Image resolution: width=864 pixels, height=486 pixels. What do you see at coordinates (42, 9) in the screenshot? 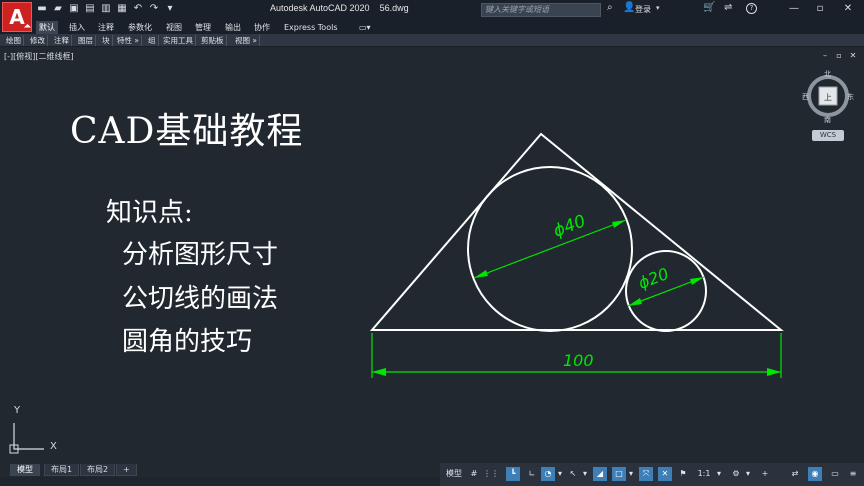
I see `new-file-icon: ▬` at bounding box center [42, 9].